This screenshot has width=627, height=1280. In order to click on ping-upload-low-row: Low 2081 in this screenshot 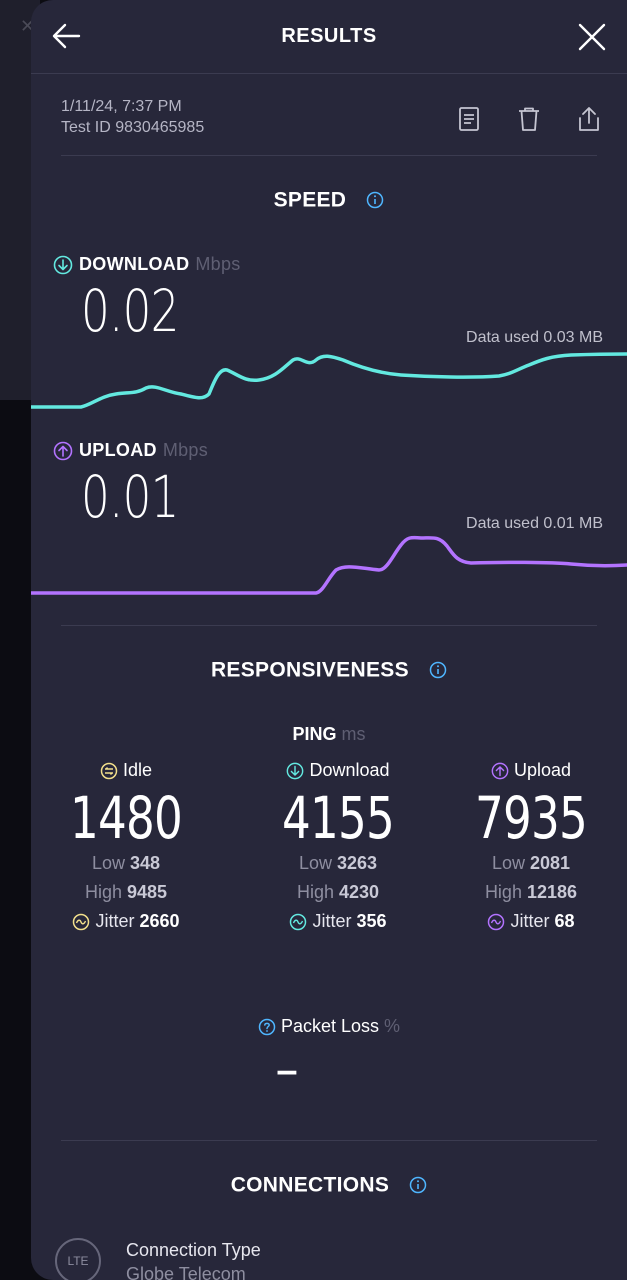, I will do `click(531, 863)`.